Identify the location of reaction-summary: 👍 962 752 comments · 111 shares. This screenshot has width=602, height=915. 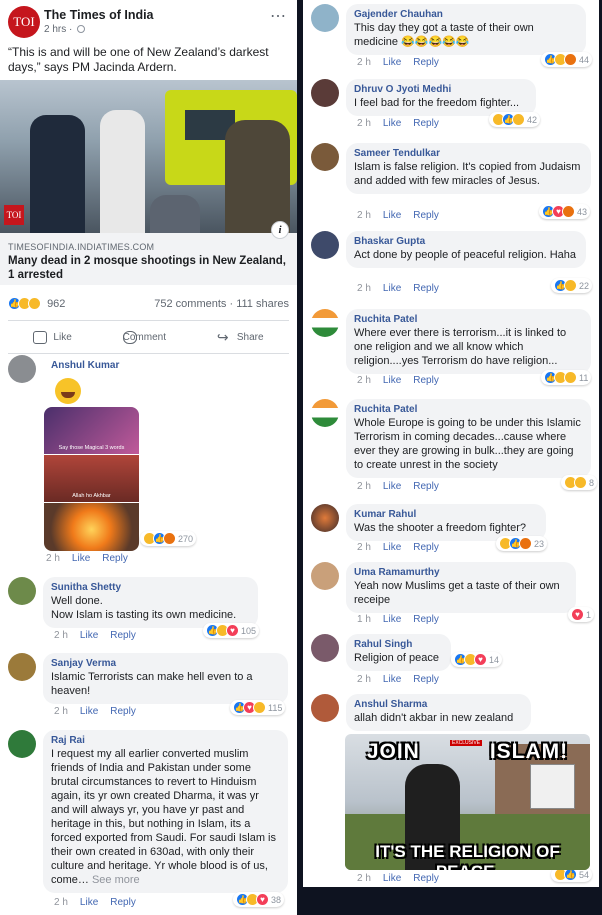
(148, 305).